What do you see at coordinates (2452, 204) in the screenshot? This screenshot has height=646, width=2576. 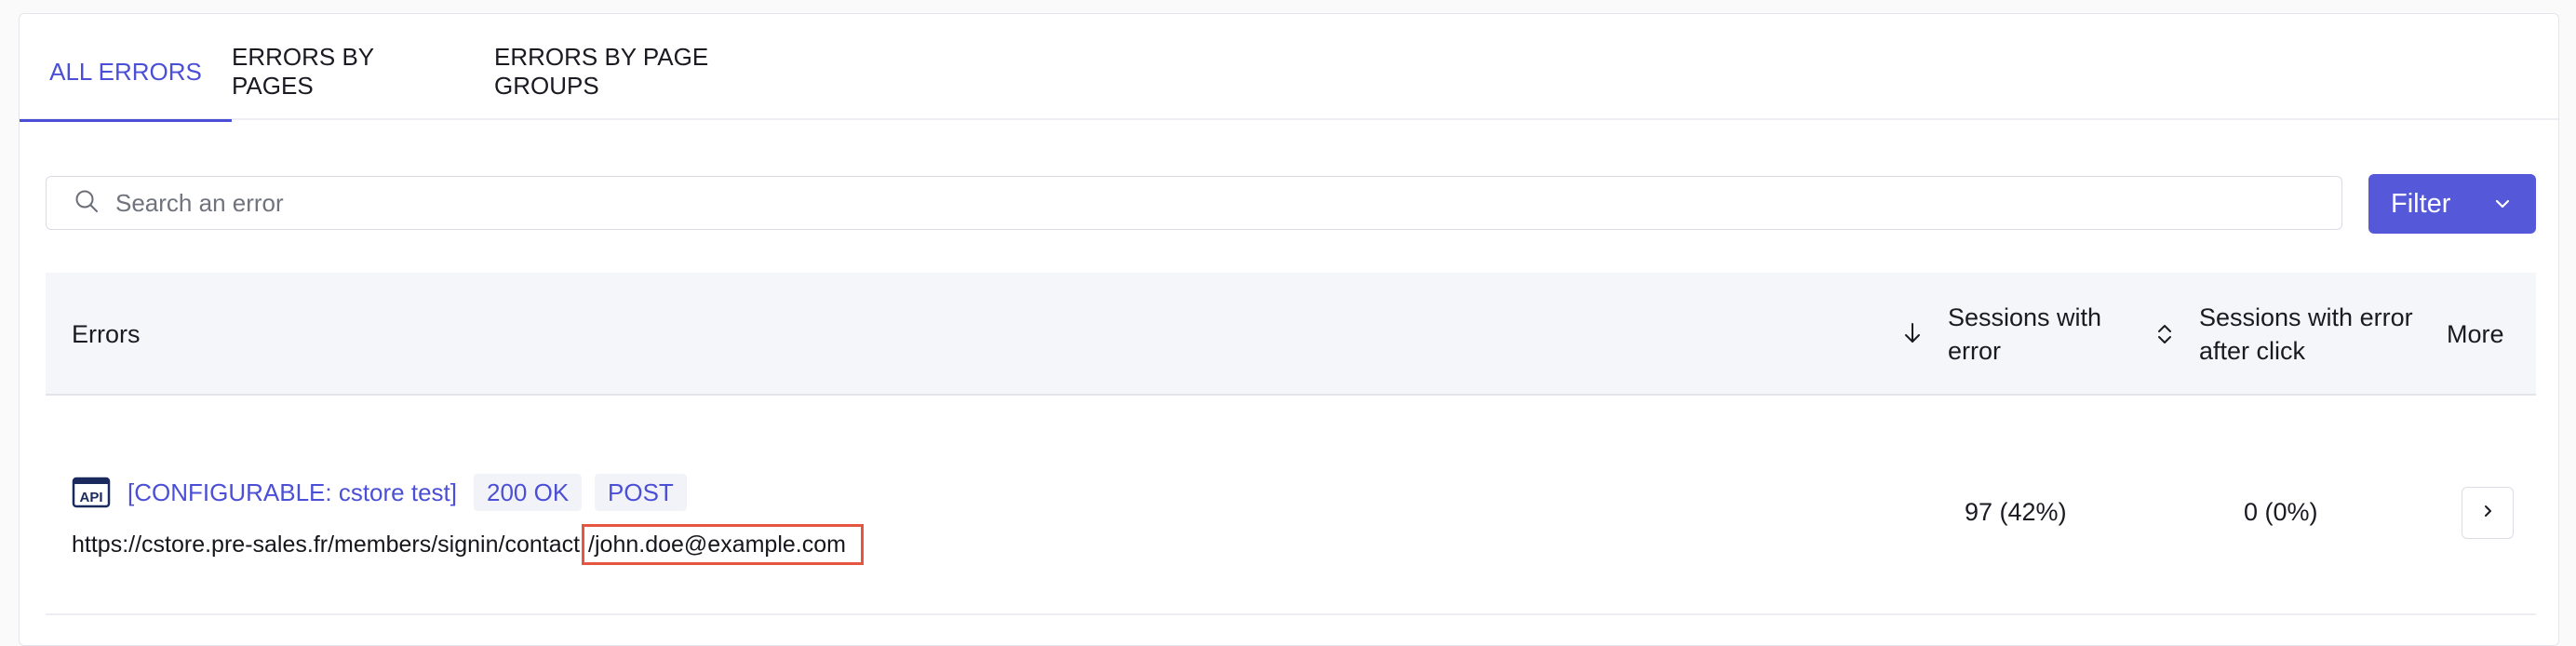 I see `filter-button: Filter` at bounding box center [2452, 204].